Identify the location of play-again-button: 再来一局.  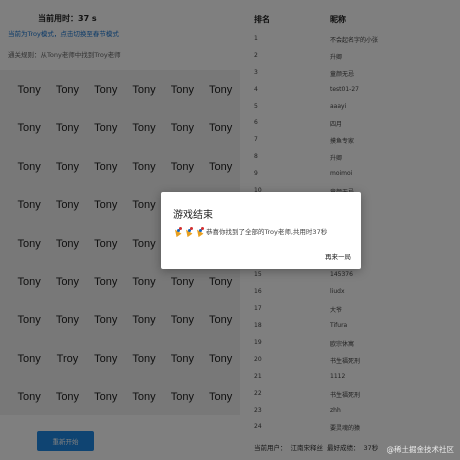
(338, 256).